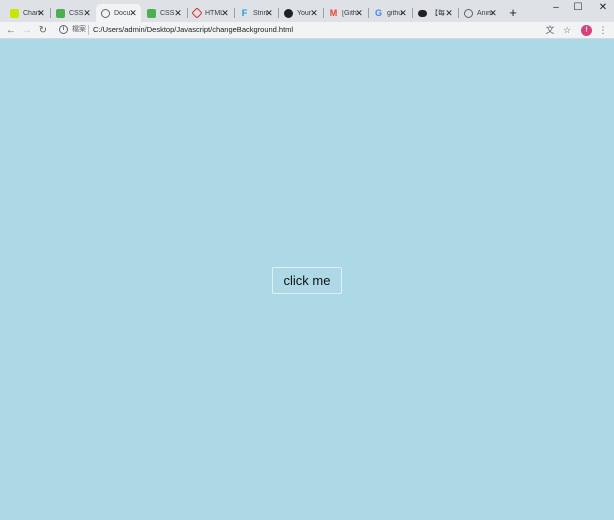 The width and height of the screenshot is (614, 520). Describe the element at coordinates (603, 30) in the screenshot. I see `menu-kebab-icon: ⋮` at that location.